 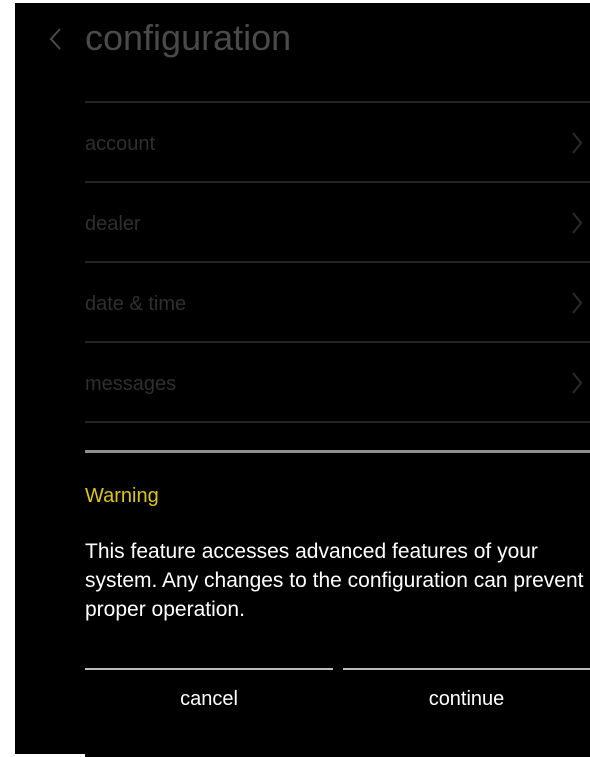 I want to click on menu-item-label: messages, so click(x=131, y=384).